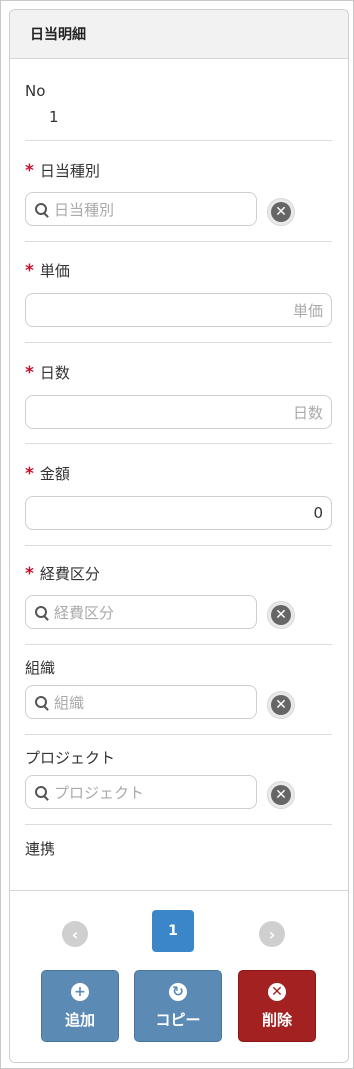 The width and height of the screenshot is (354, 1069). Describe the element at coordinates (69, 702) in the screenshot. I see `organization-placeholder: 組織` at that location.